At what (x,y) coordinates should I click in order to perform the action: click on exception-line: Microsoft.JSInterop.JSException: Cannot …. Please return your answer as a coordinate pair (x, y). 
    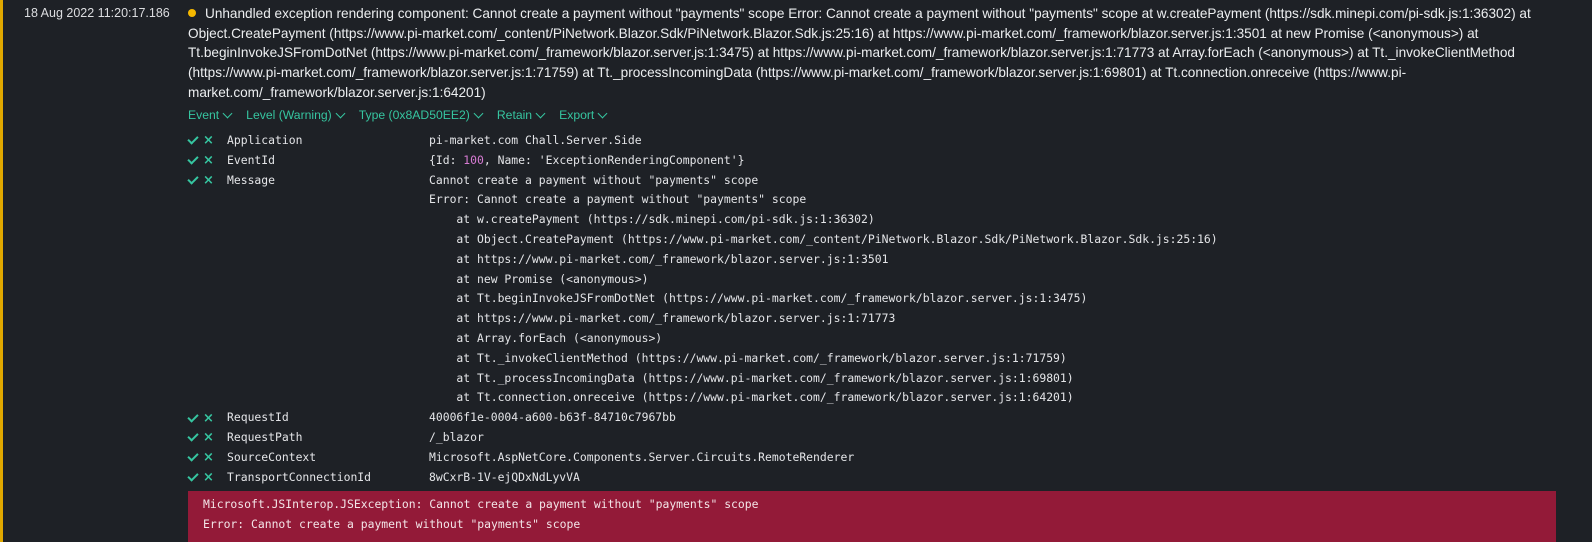
    Looking at the image, I should click on (481, 504).